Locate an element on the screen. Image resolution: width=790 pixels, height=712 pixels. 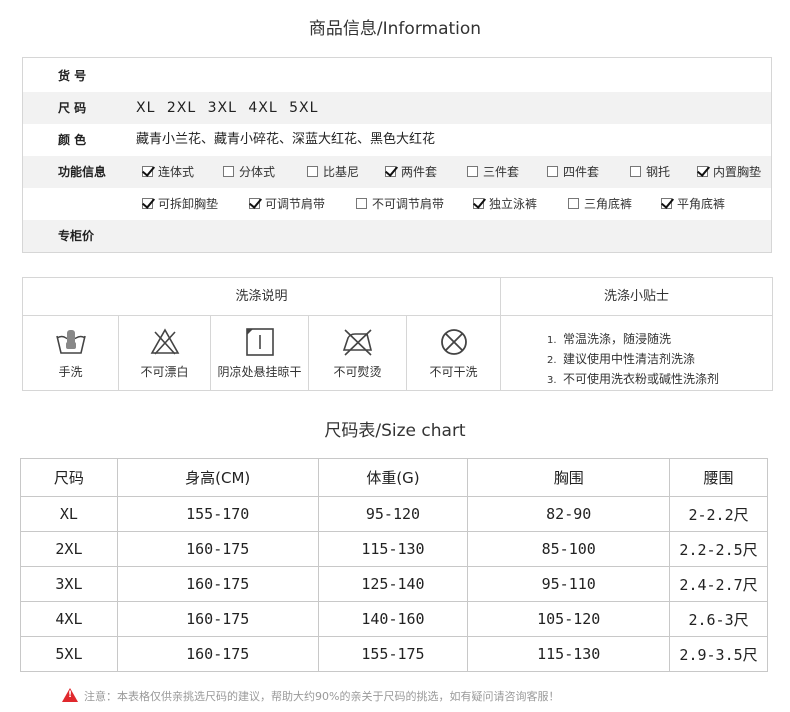
option-underwire: 钢托 is located at coordinates (650, 172).